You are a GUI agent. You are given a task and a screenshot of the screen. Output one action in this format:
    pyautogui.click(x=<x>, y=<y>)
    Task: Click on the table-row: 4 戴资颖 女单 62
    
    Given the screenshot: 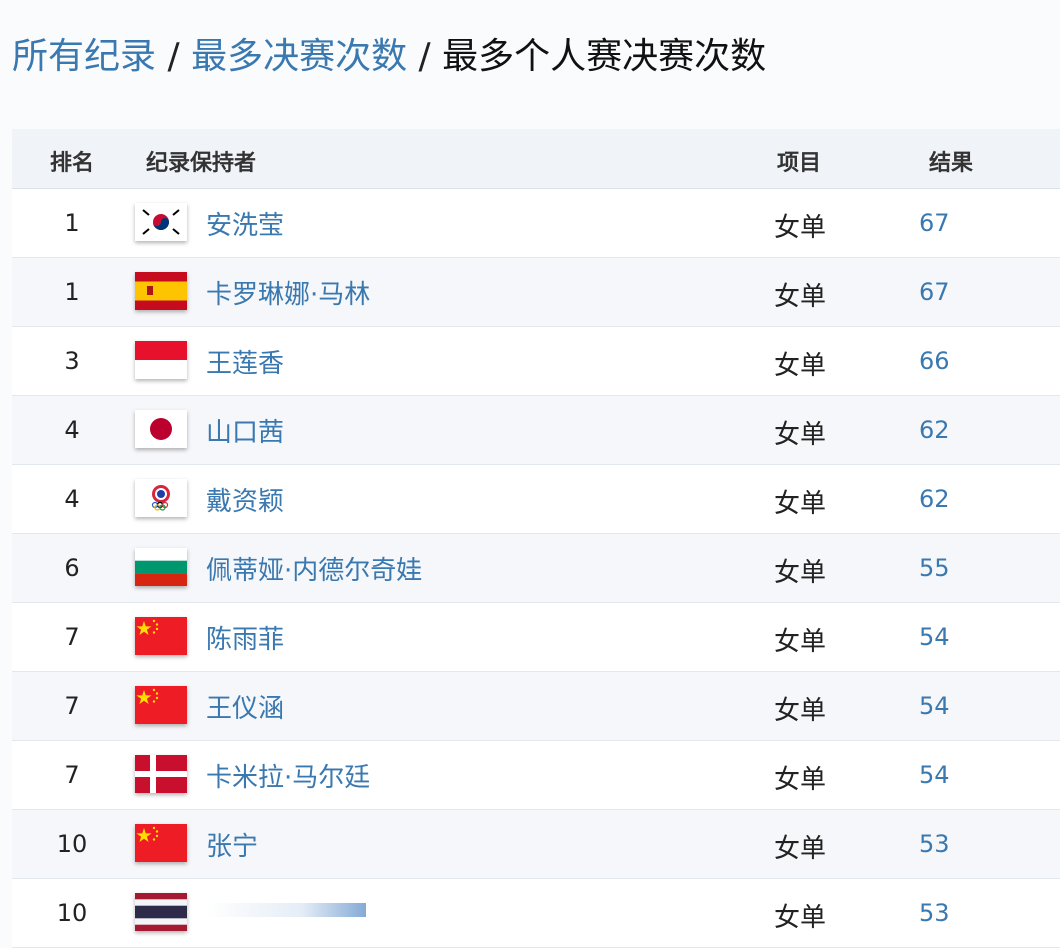 What is the action you would take?
    pyautogui.click(x=536, y=499)
    